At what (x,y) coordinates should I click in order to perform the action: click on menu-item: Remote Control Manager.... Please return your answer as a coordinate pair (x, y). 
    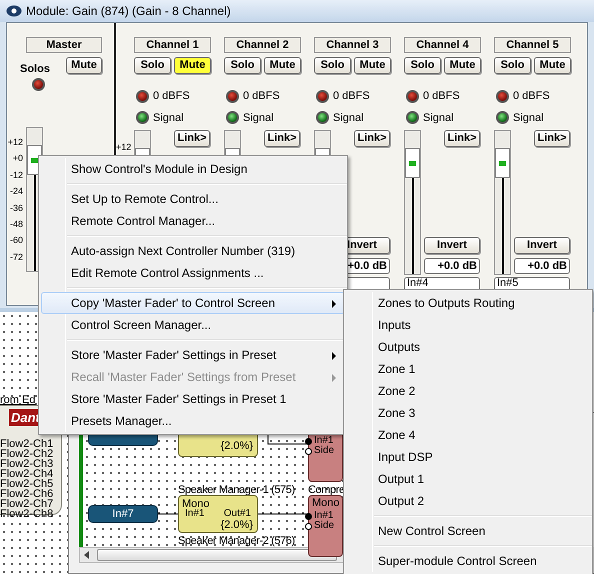
    Looking at the image, I should click on (193, 221).